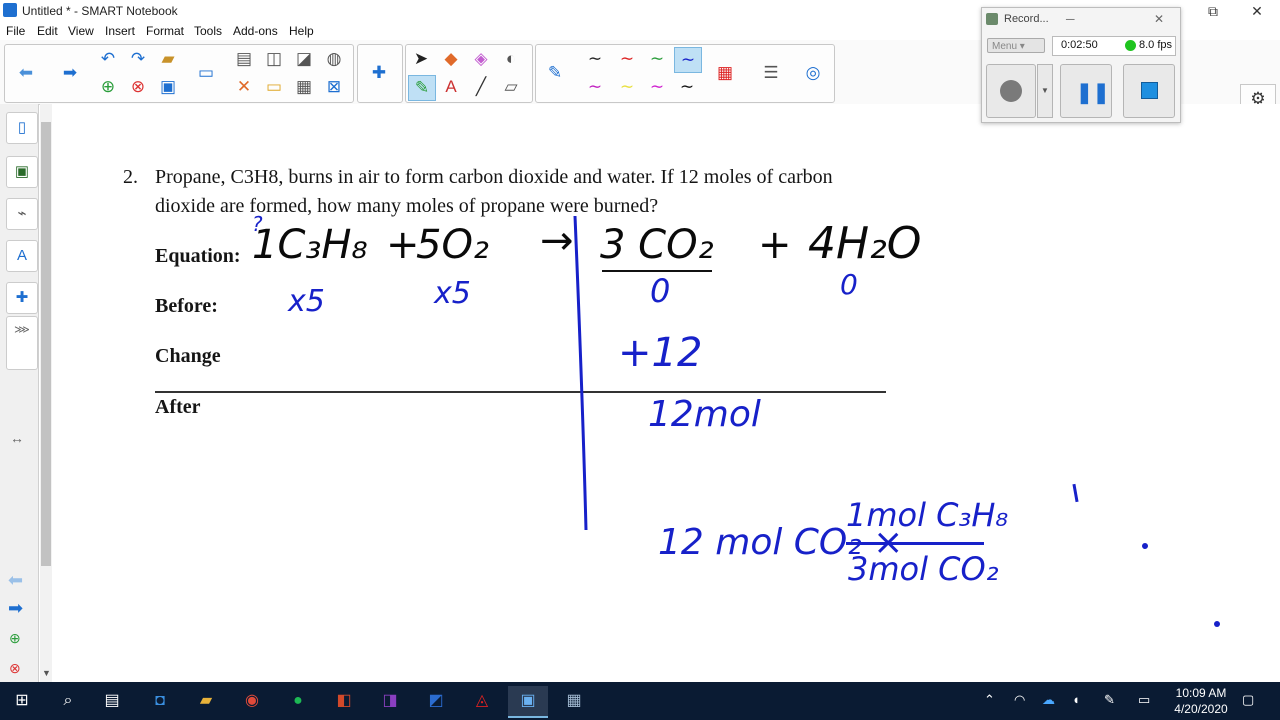 This screenshot has height=720, width=1280. What do you see at coordinates (255, 31) in the screenshot?
I see `menu-addons: Add-ons` at bounding box center [255, 31].